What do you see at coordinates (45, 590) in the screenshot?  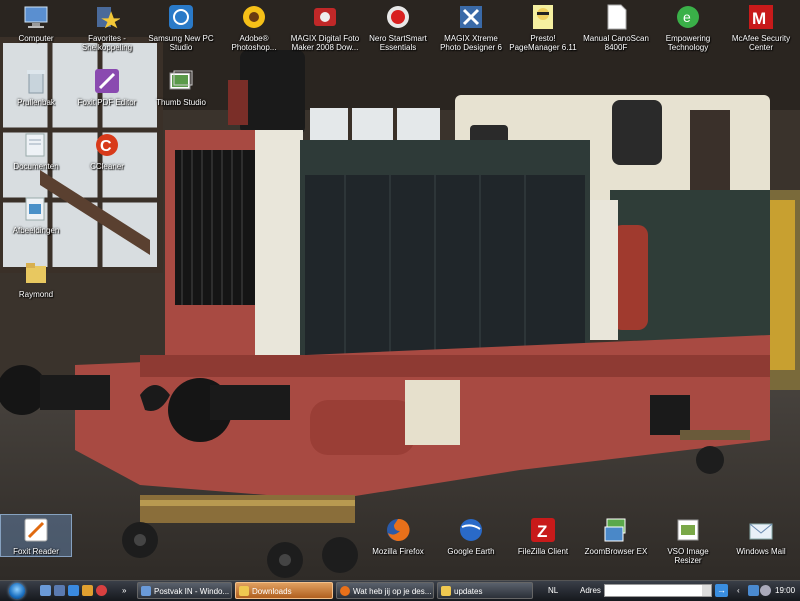 I see `show-desktop-icon` at bounding box center [45, 590].